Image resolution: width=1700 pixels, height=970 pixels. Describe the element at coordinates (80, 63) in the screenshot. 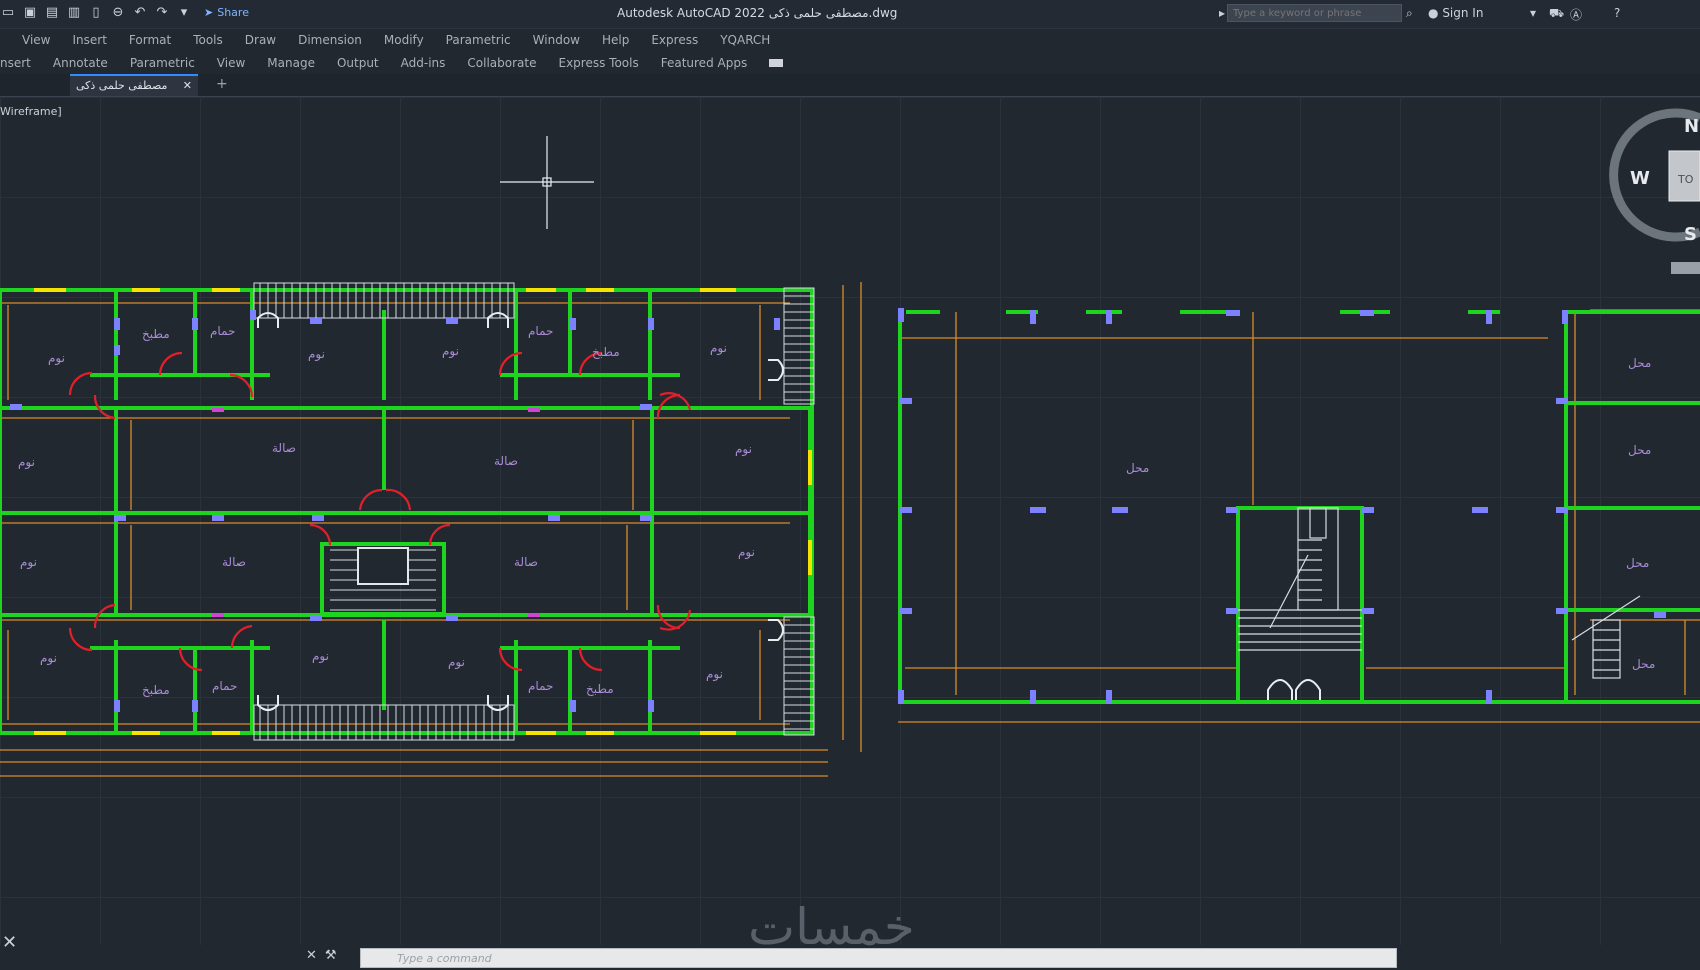

I see `tab-annotate: Annotate` at that location.